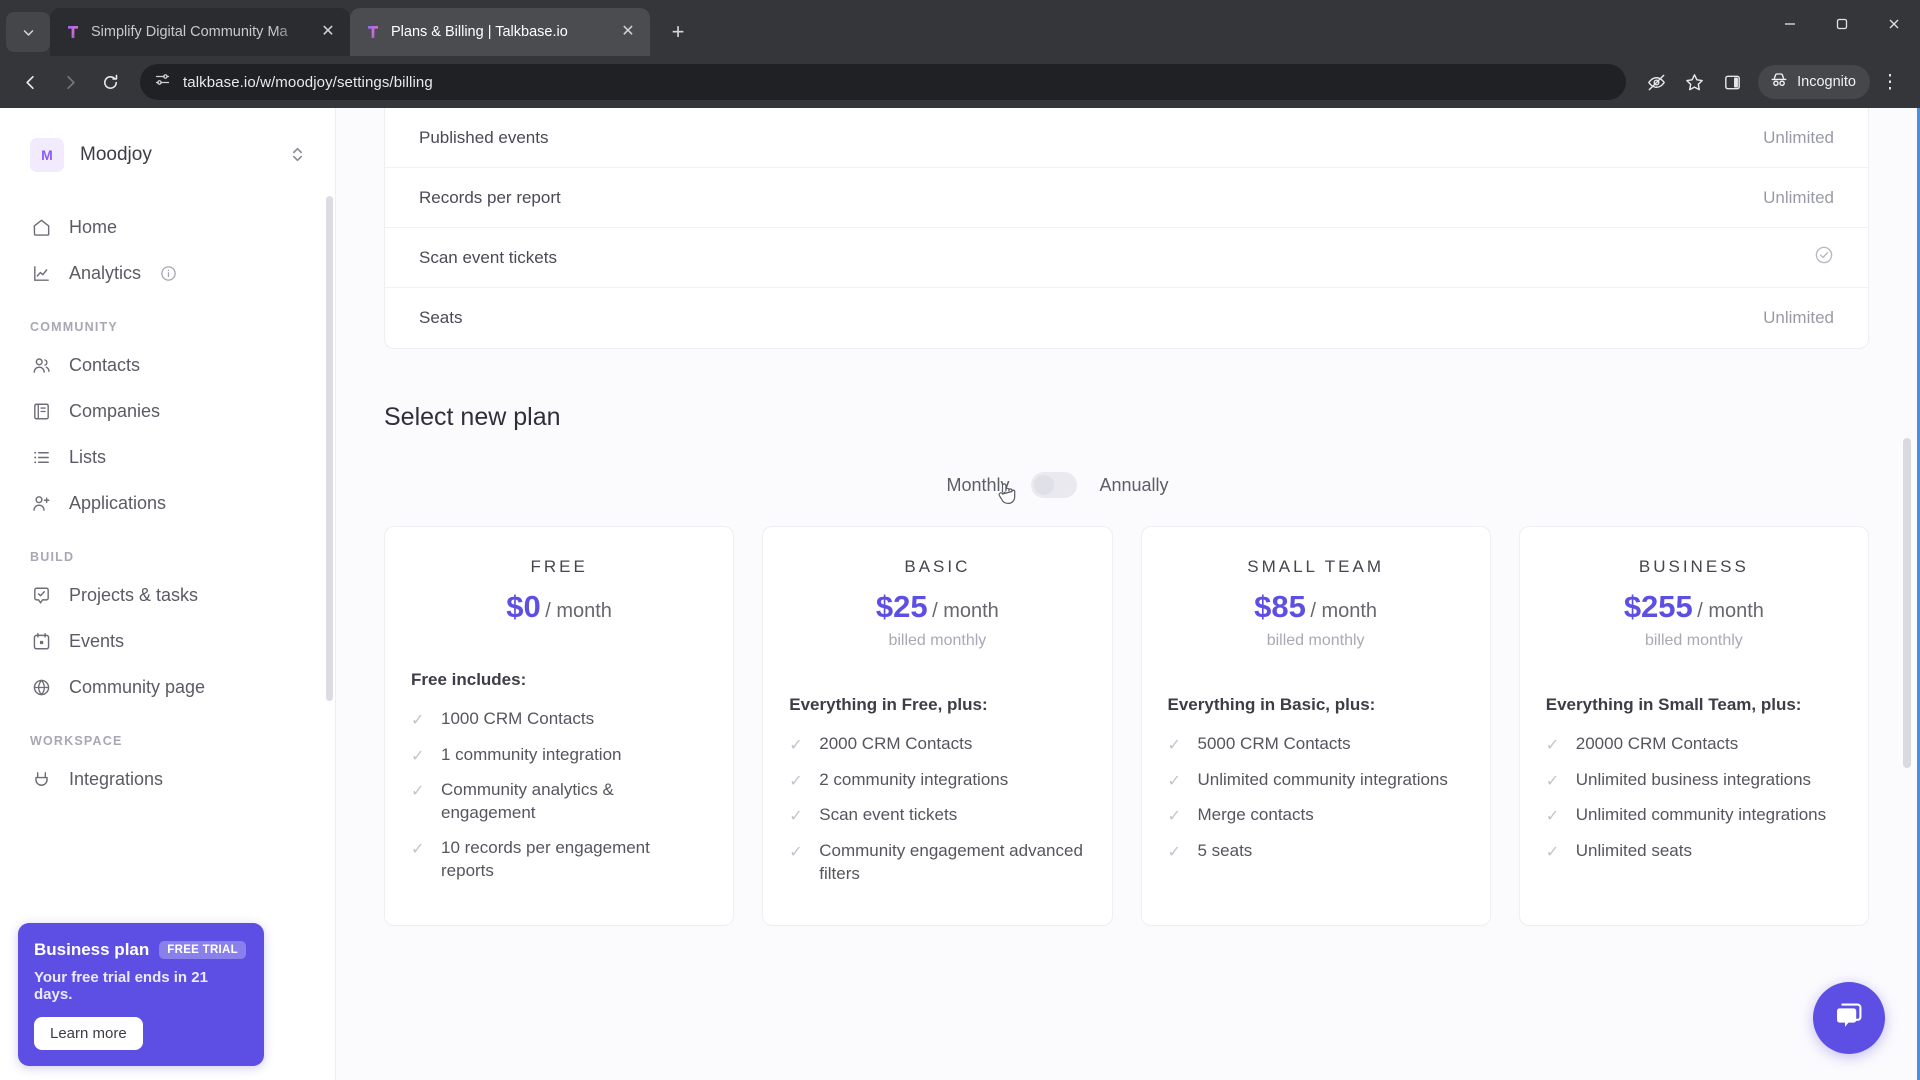 The image size is (1920, 1080). I want to click on billing-toggle-switch, so click(1054, 485).